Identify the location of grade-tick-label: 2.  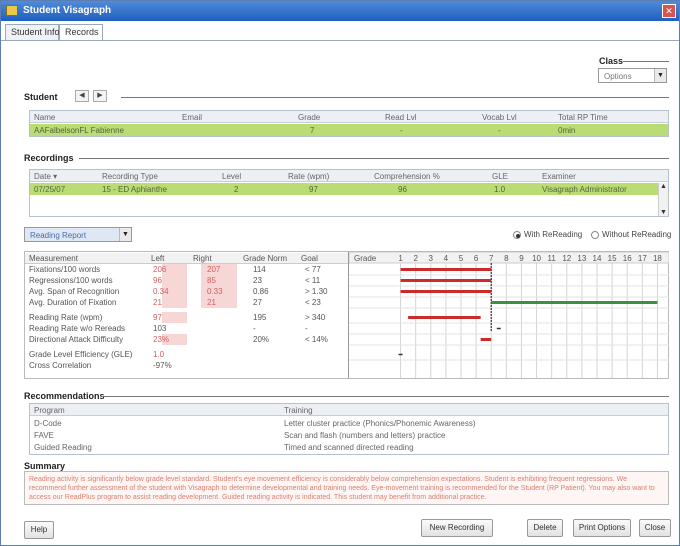
(415, 258).